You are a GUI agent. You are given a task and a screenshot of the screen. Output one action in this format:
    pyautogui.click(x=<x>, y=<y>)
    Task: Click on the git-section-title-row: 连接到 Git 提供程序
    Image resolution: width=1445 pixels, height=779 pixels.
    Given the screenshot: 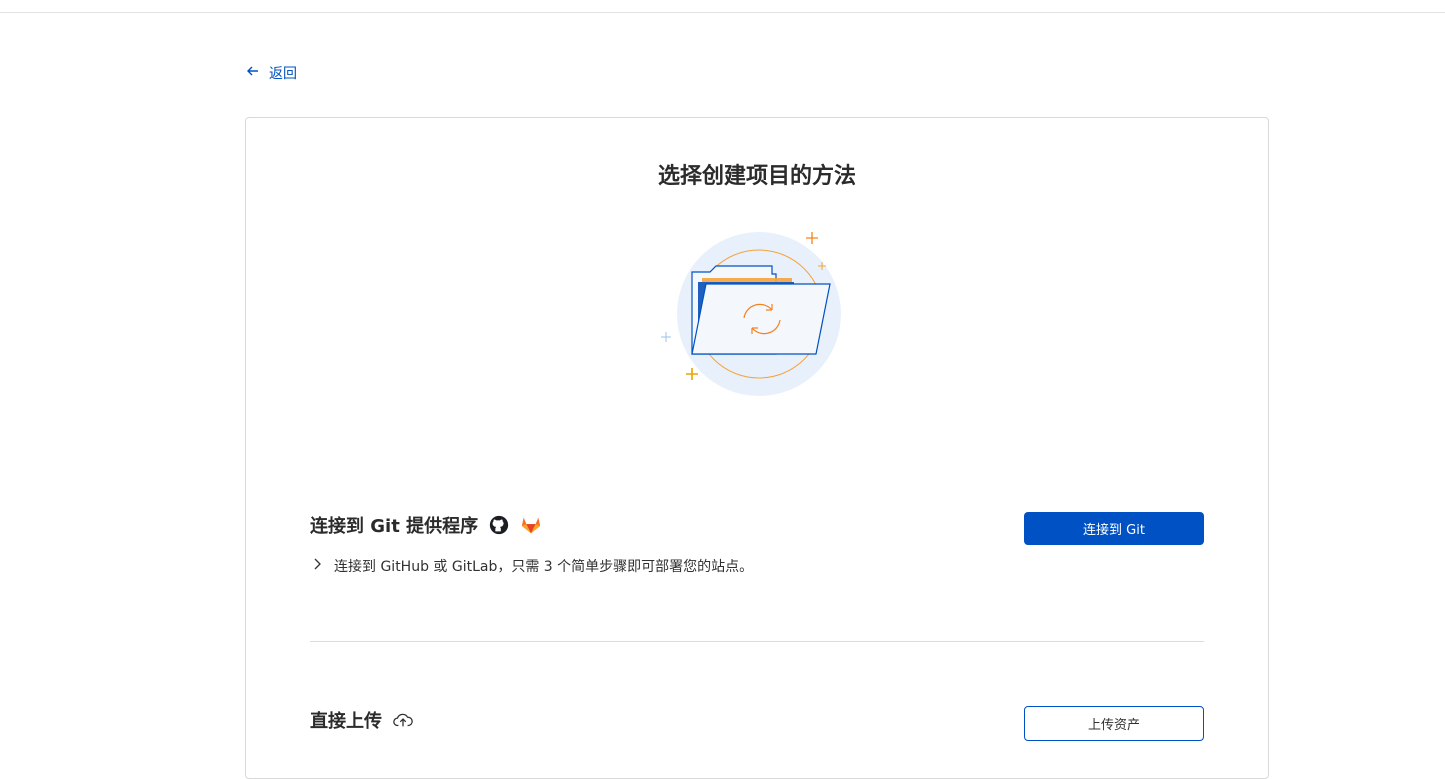 What is the action you would take?
    pyautogui.click(x=426, y=525)
    